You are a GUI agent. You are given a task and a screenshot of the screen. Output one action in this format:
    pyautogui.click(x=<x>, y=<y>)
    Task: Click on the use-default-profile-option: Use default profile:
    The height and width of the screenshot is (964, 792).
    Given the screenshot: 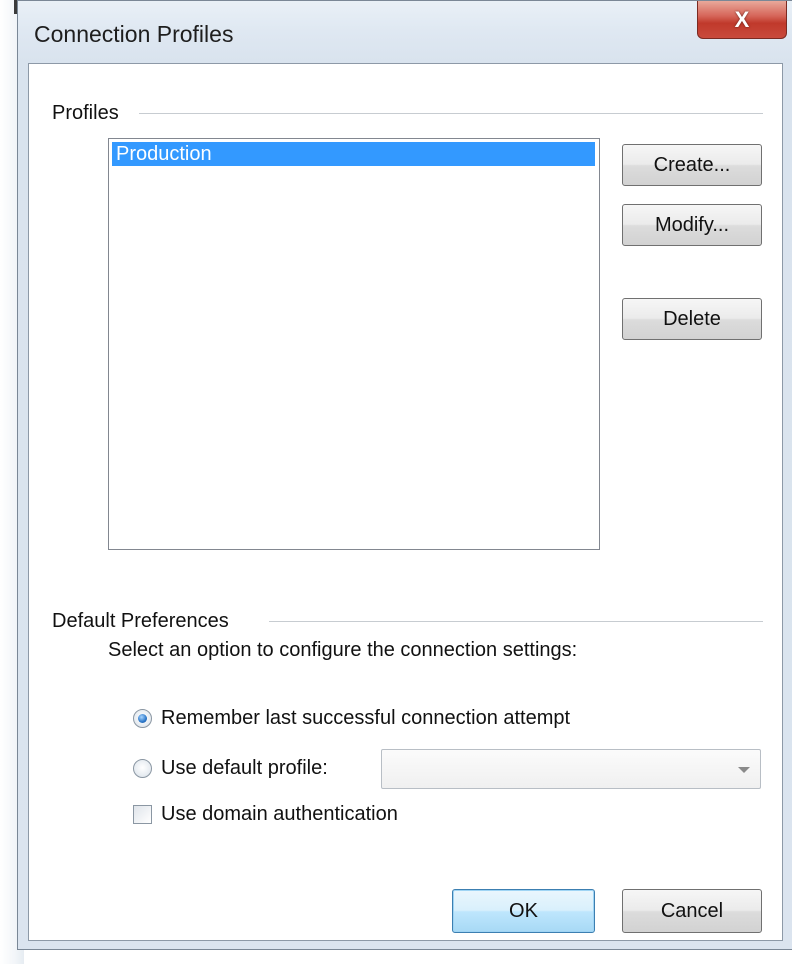 What is the action you would take?
    pyautogui.click(x=230, y=768)
    